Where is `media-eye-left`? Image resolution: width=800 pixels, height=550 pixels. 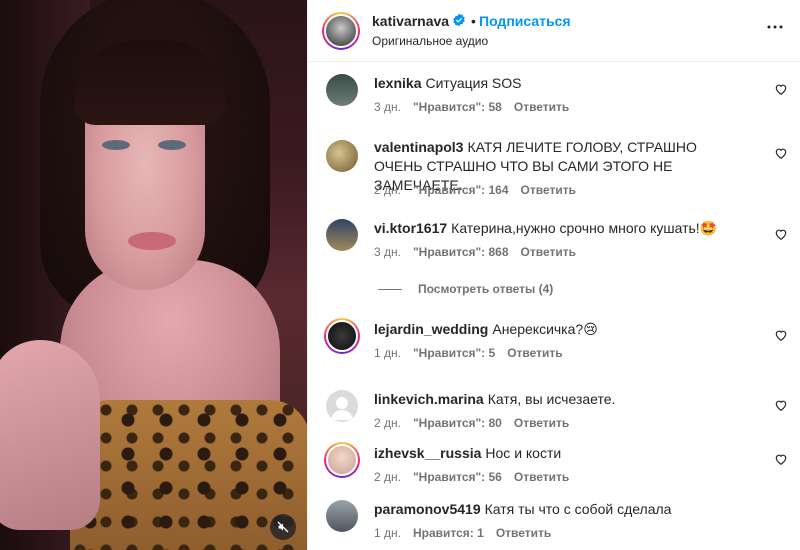 media-eye-left is located at coordinates (116, 145).